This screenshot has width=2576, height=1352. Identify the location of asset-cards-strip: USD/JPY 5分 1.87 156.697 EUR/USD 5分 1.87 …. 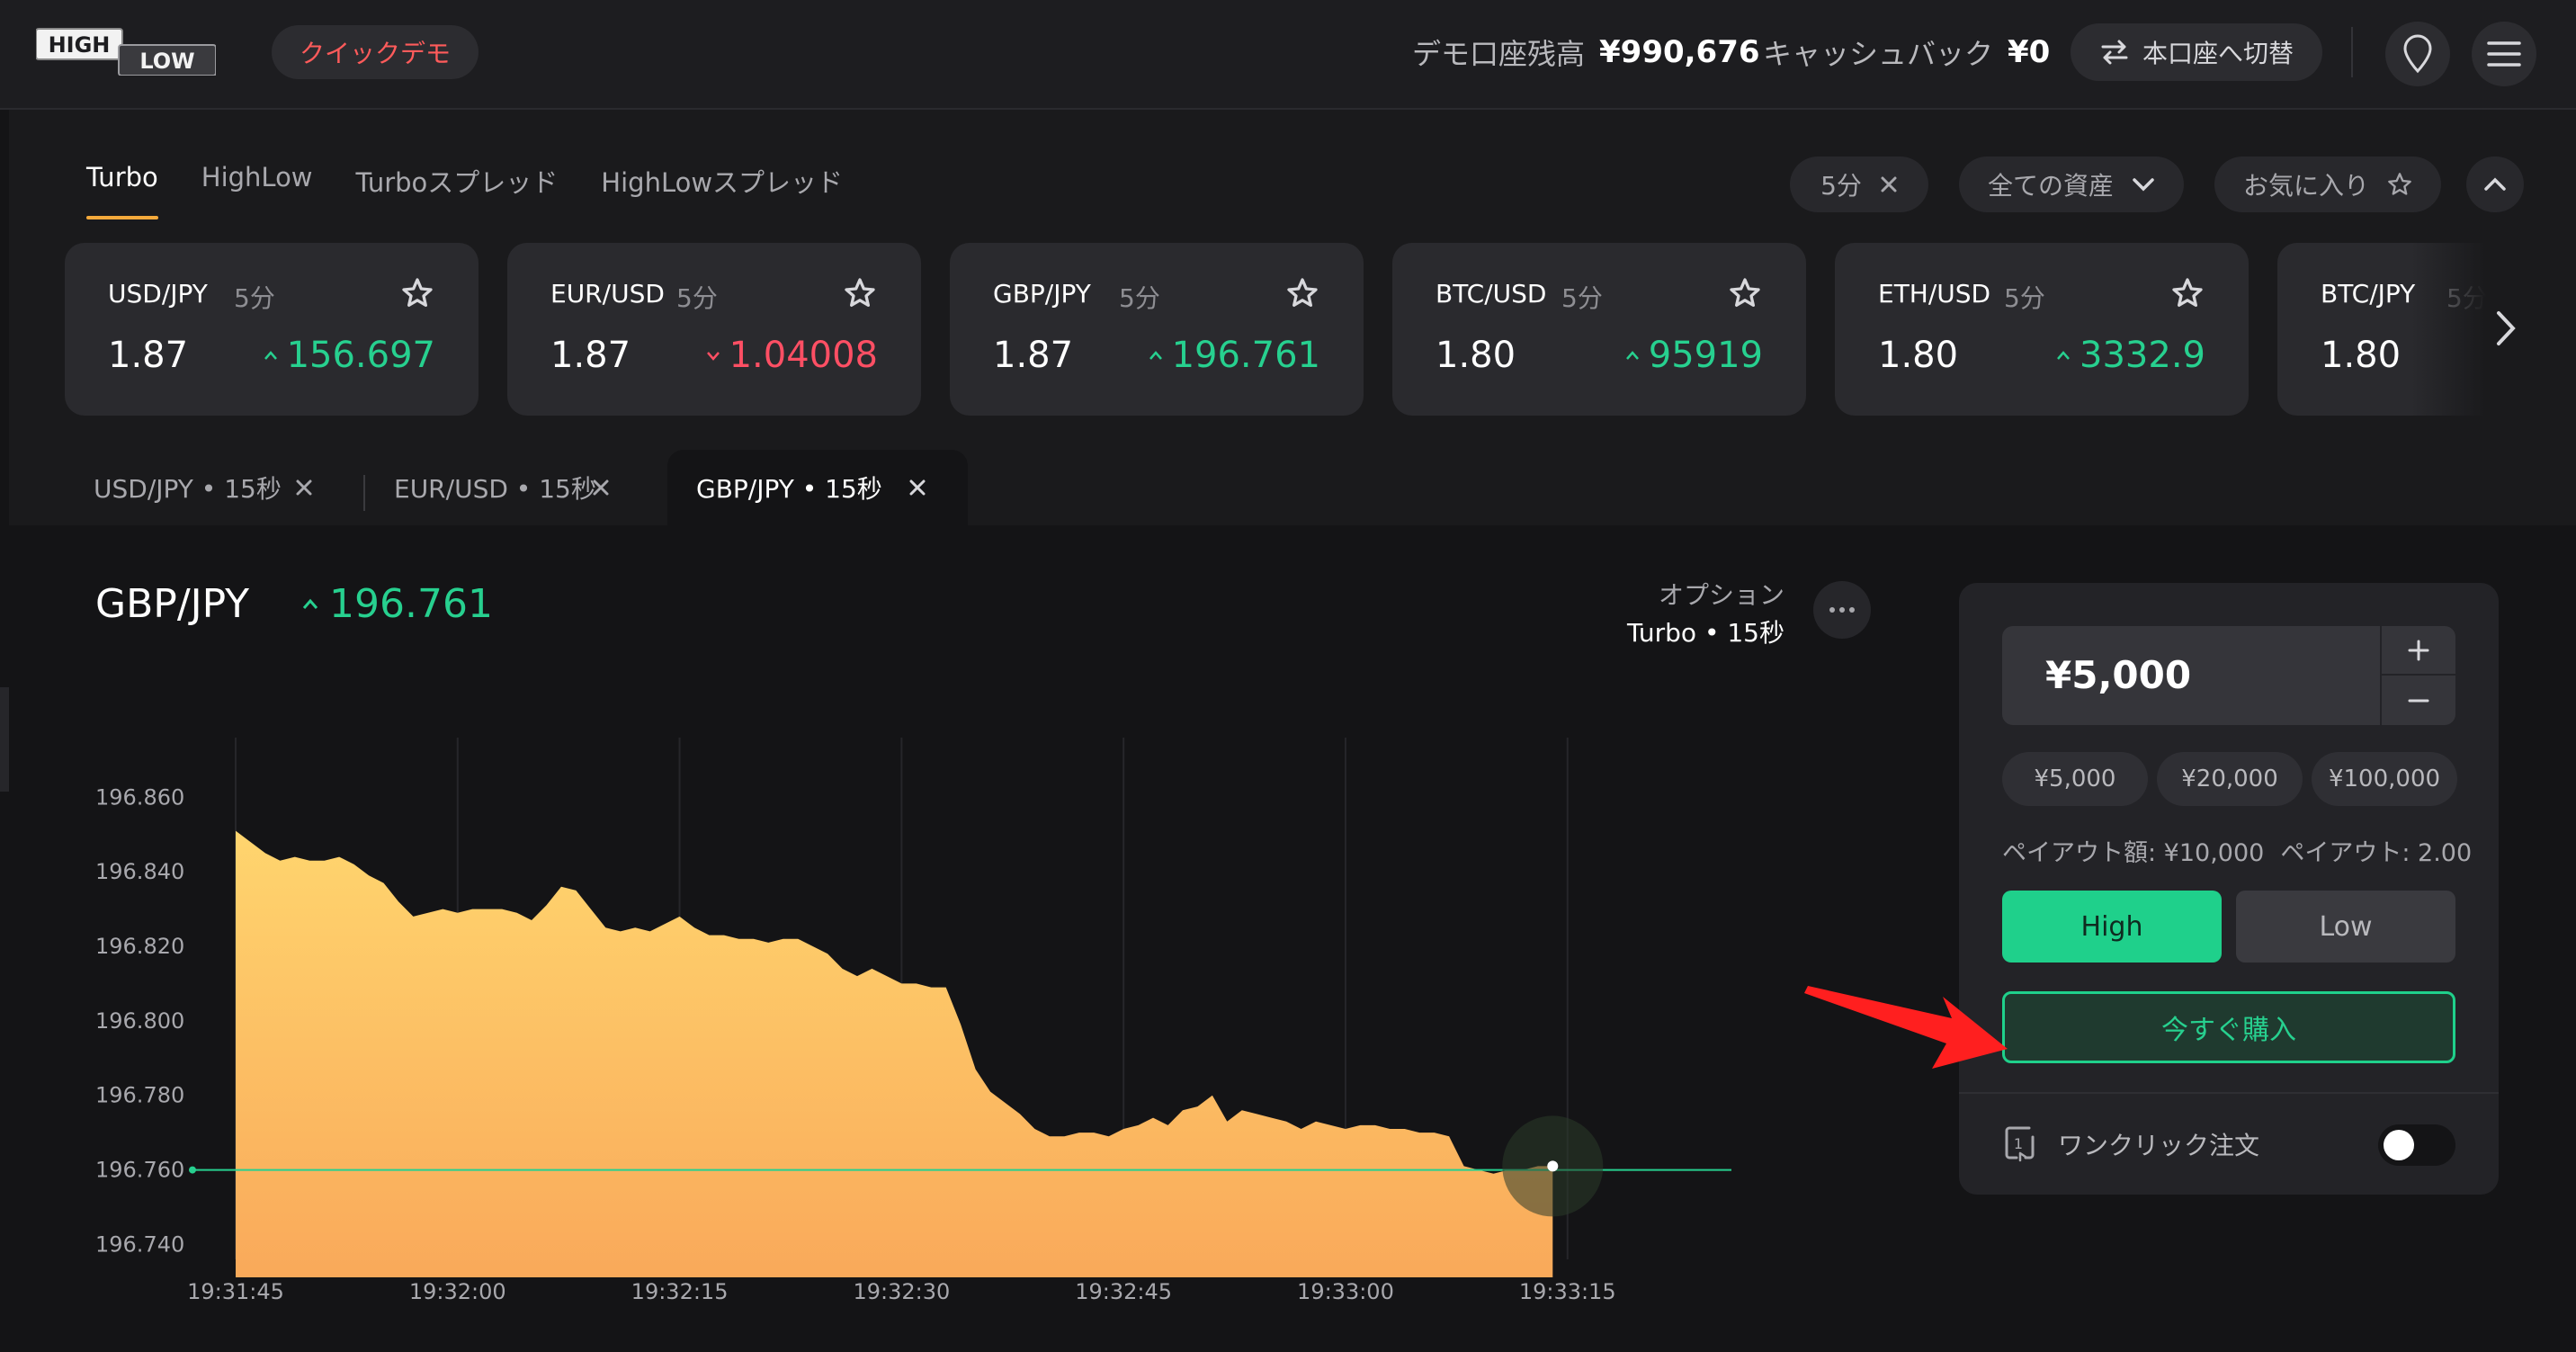
(1288, 330).